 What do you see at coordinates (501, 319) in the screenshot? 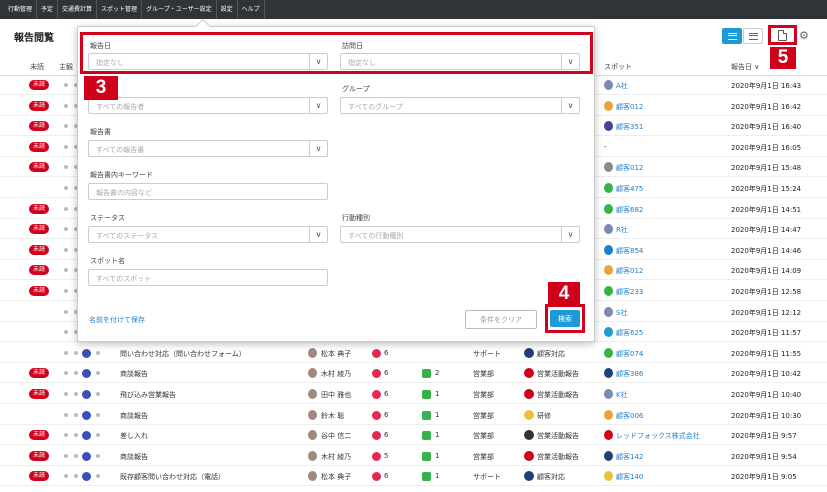
I see `clear-conditions-button: 条件をクリア` at bounding box center [501, 319].